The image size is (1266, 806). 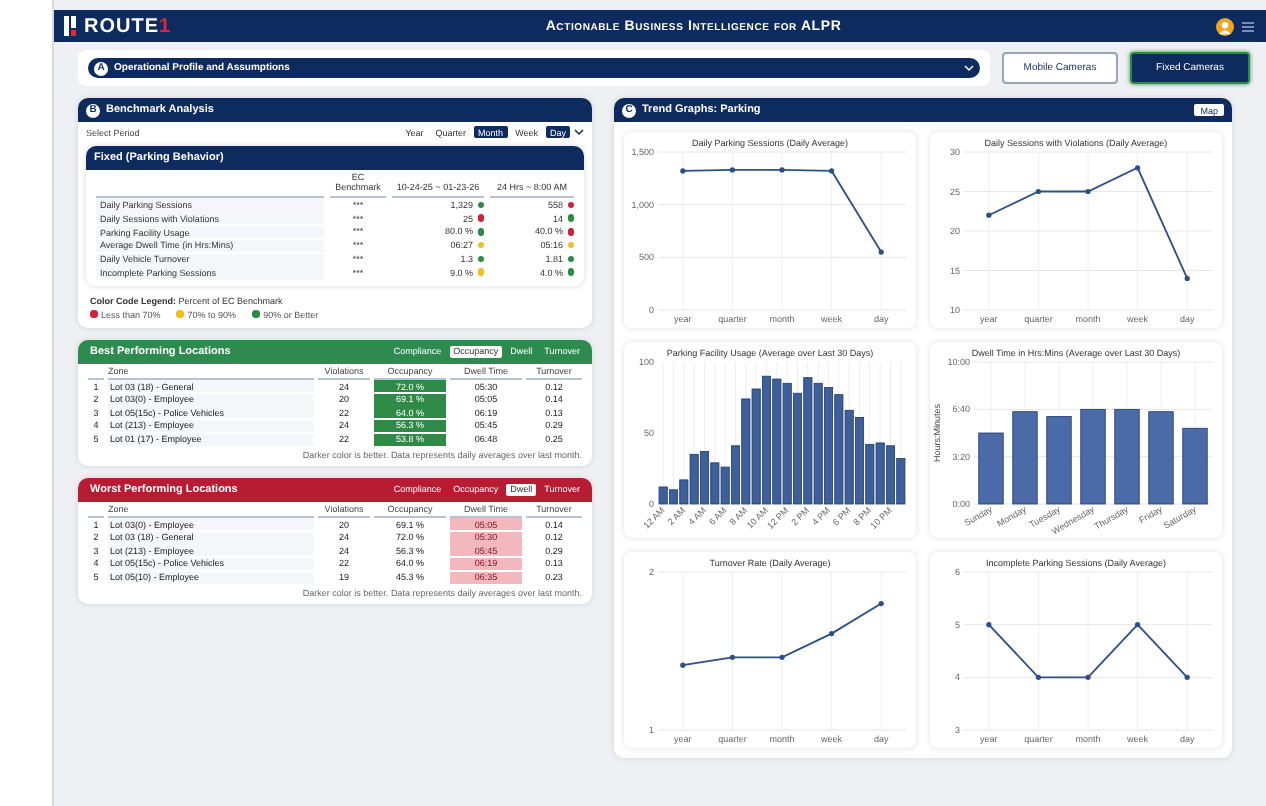 What do you see at coordinates (1248, 26) in the screenshot?
I see `menu-icon` at bounding box center [1248, 26].